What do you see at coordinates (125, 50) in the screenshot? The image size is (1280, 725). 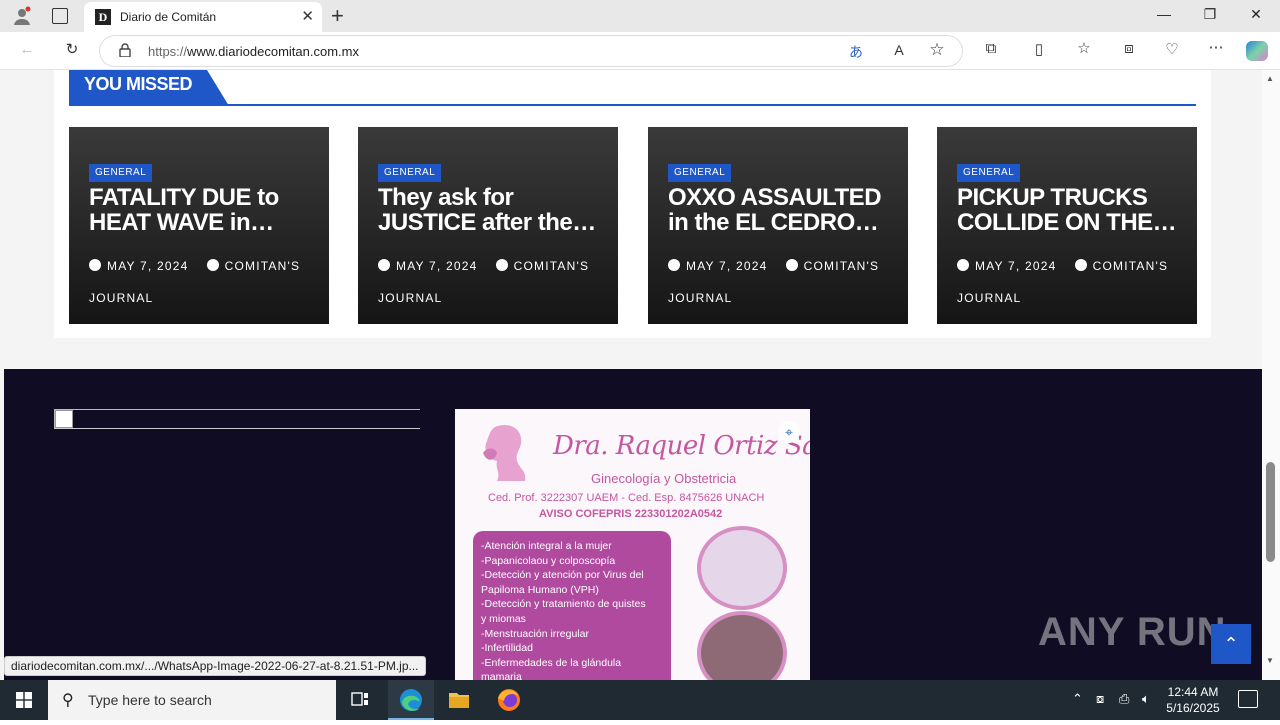 I see `lock-icon` at bounding box center [125, 50].